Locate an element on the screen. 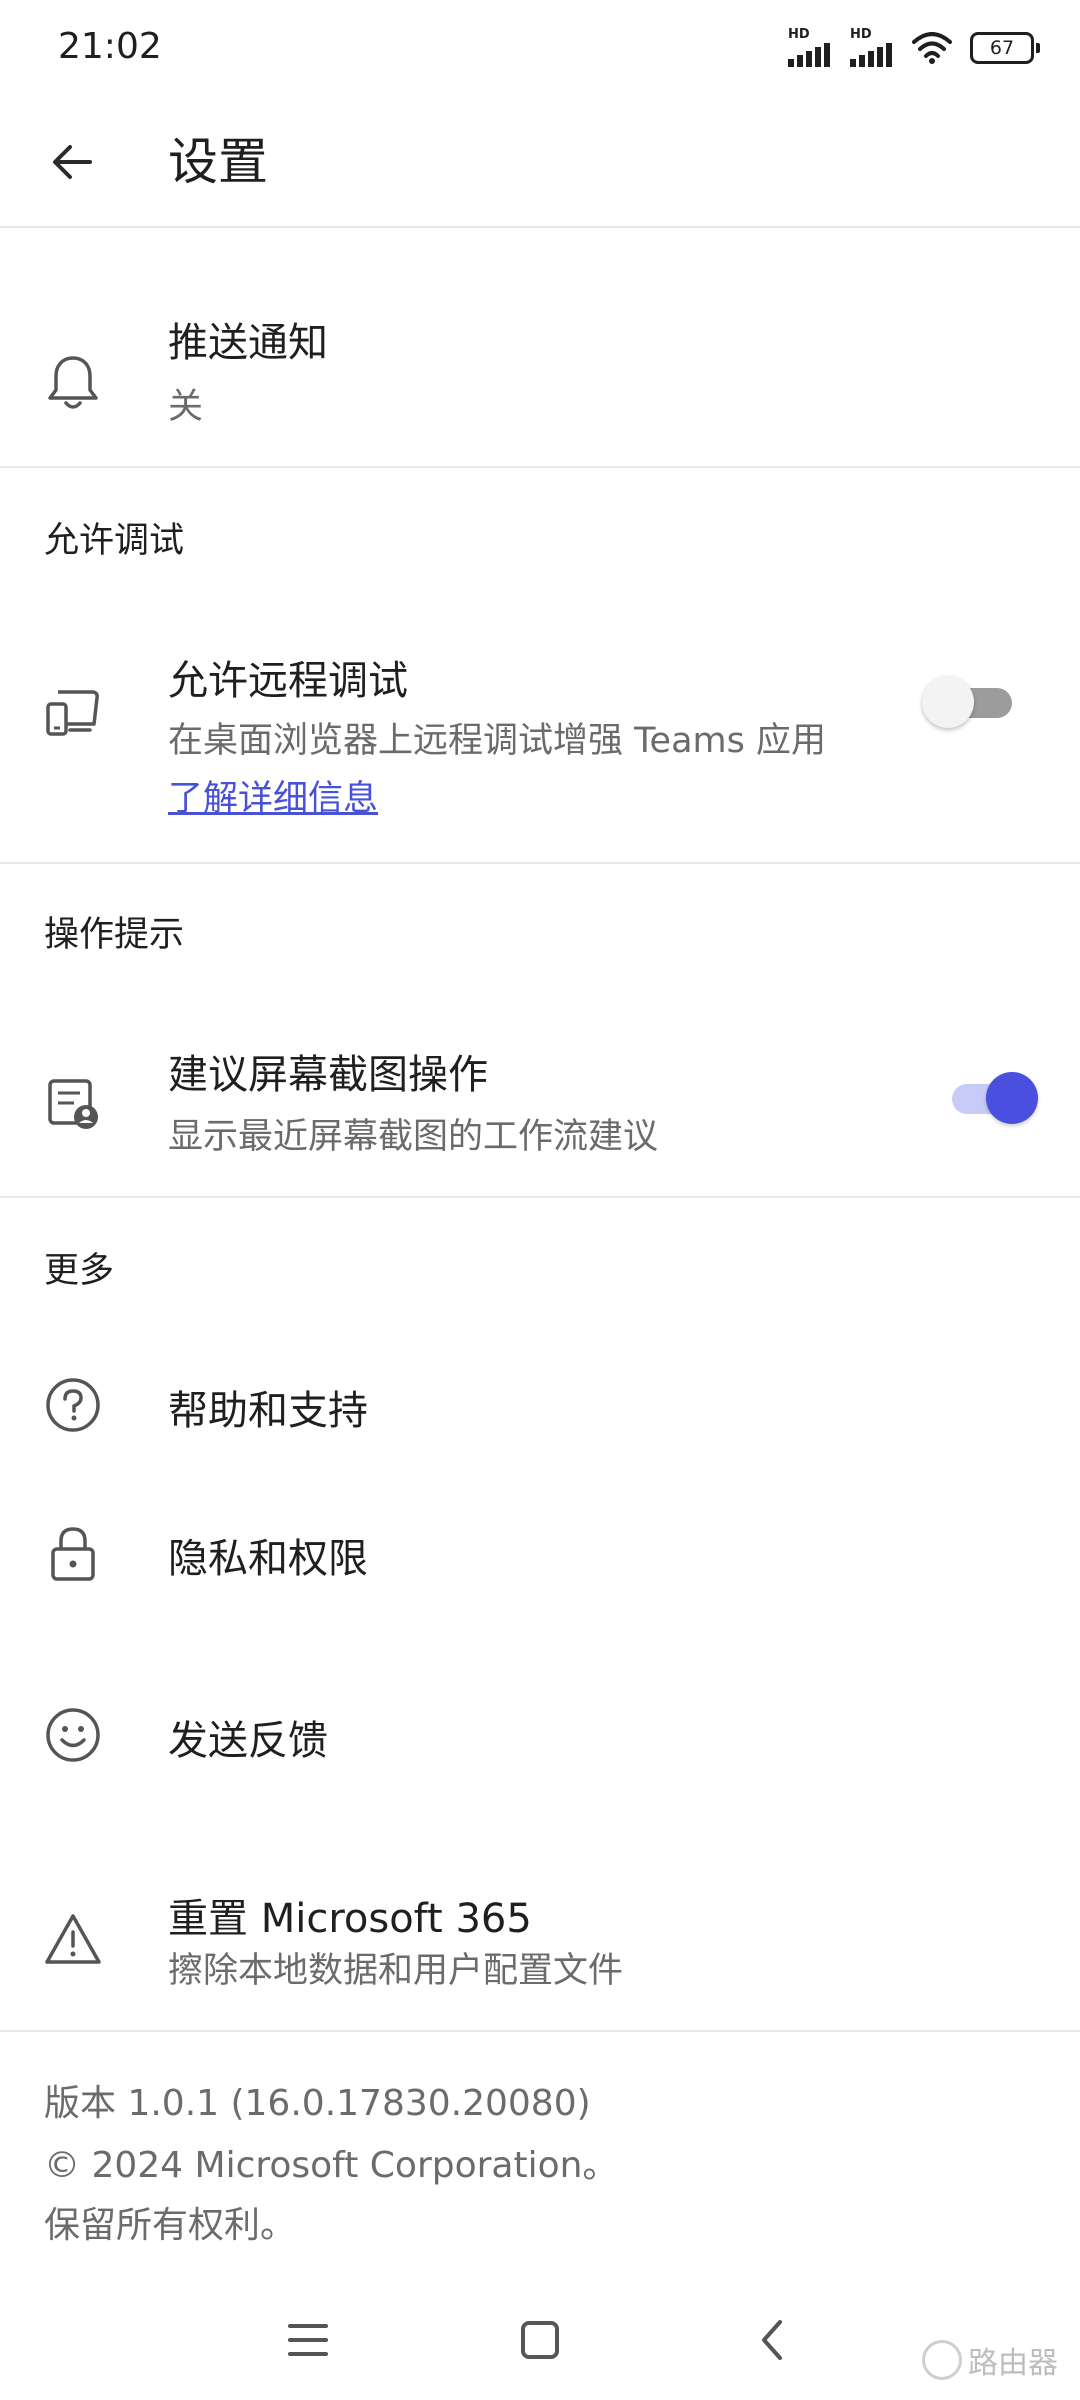 This screenshot has width=1080, height=2400. push-notification-title: 推送通知 is located at coordinates (248, 343).